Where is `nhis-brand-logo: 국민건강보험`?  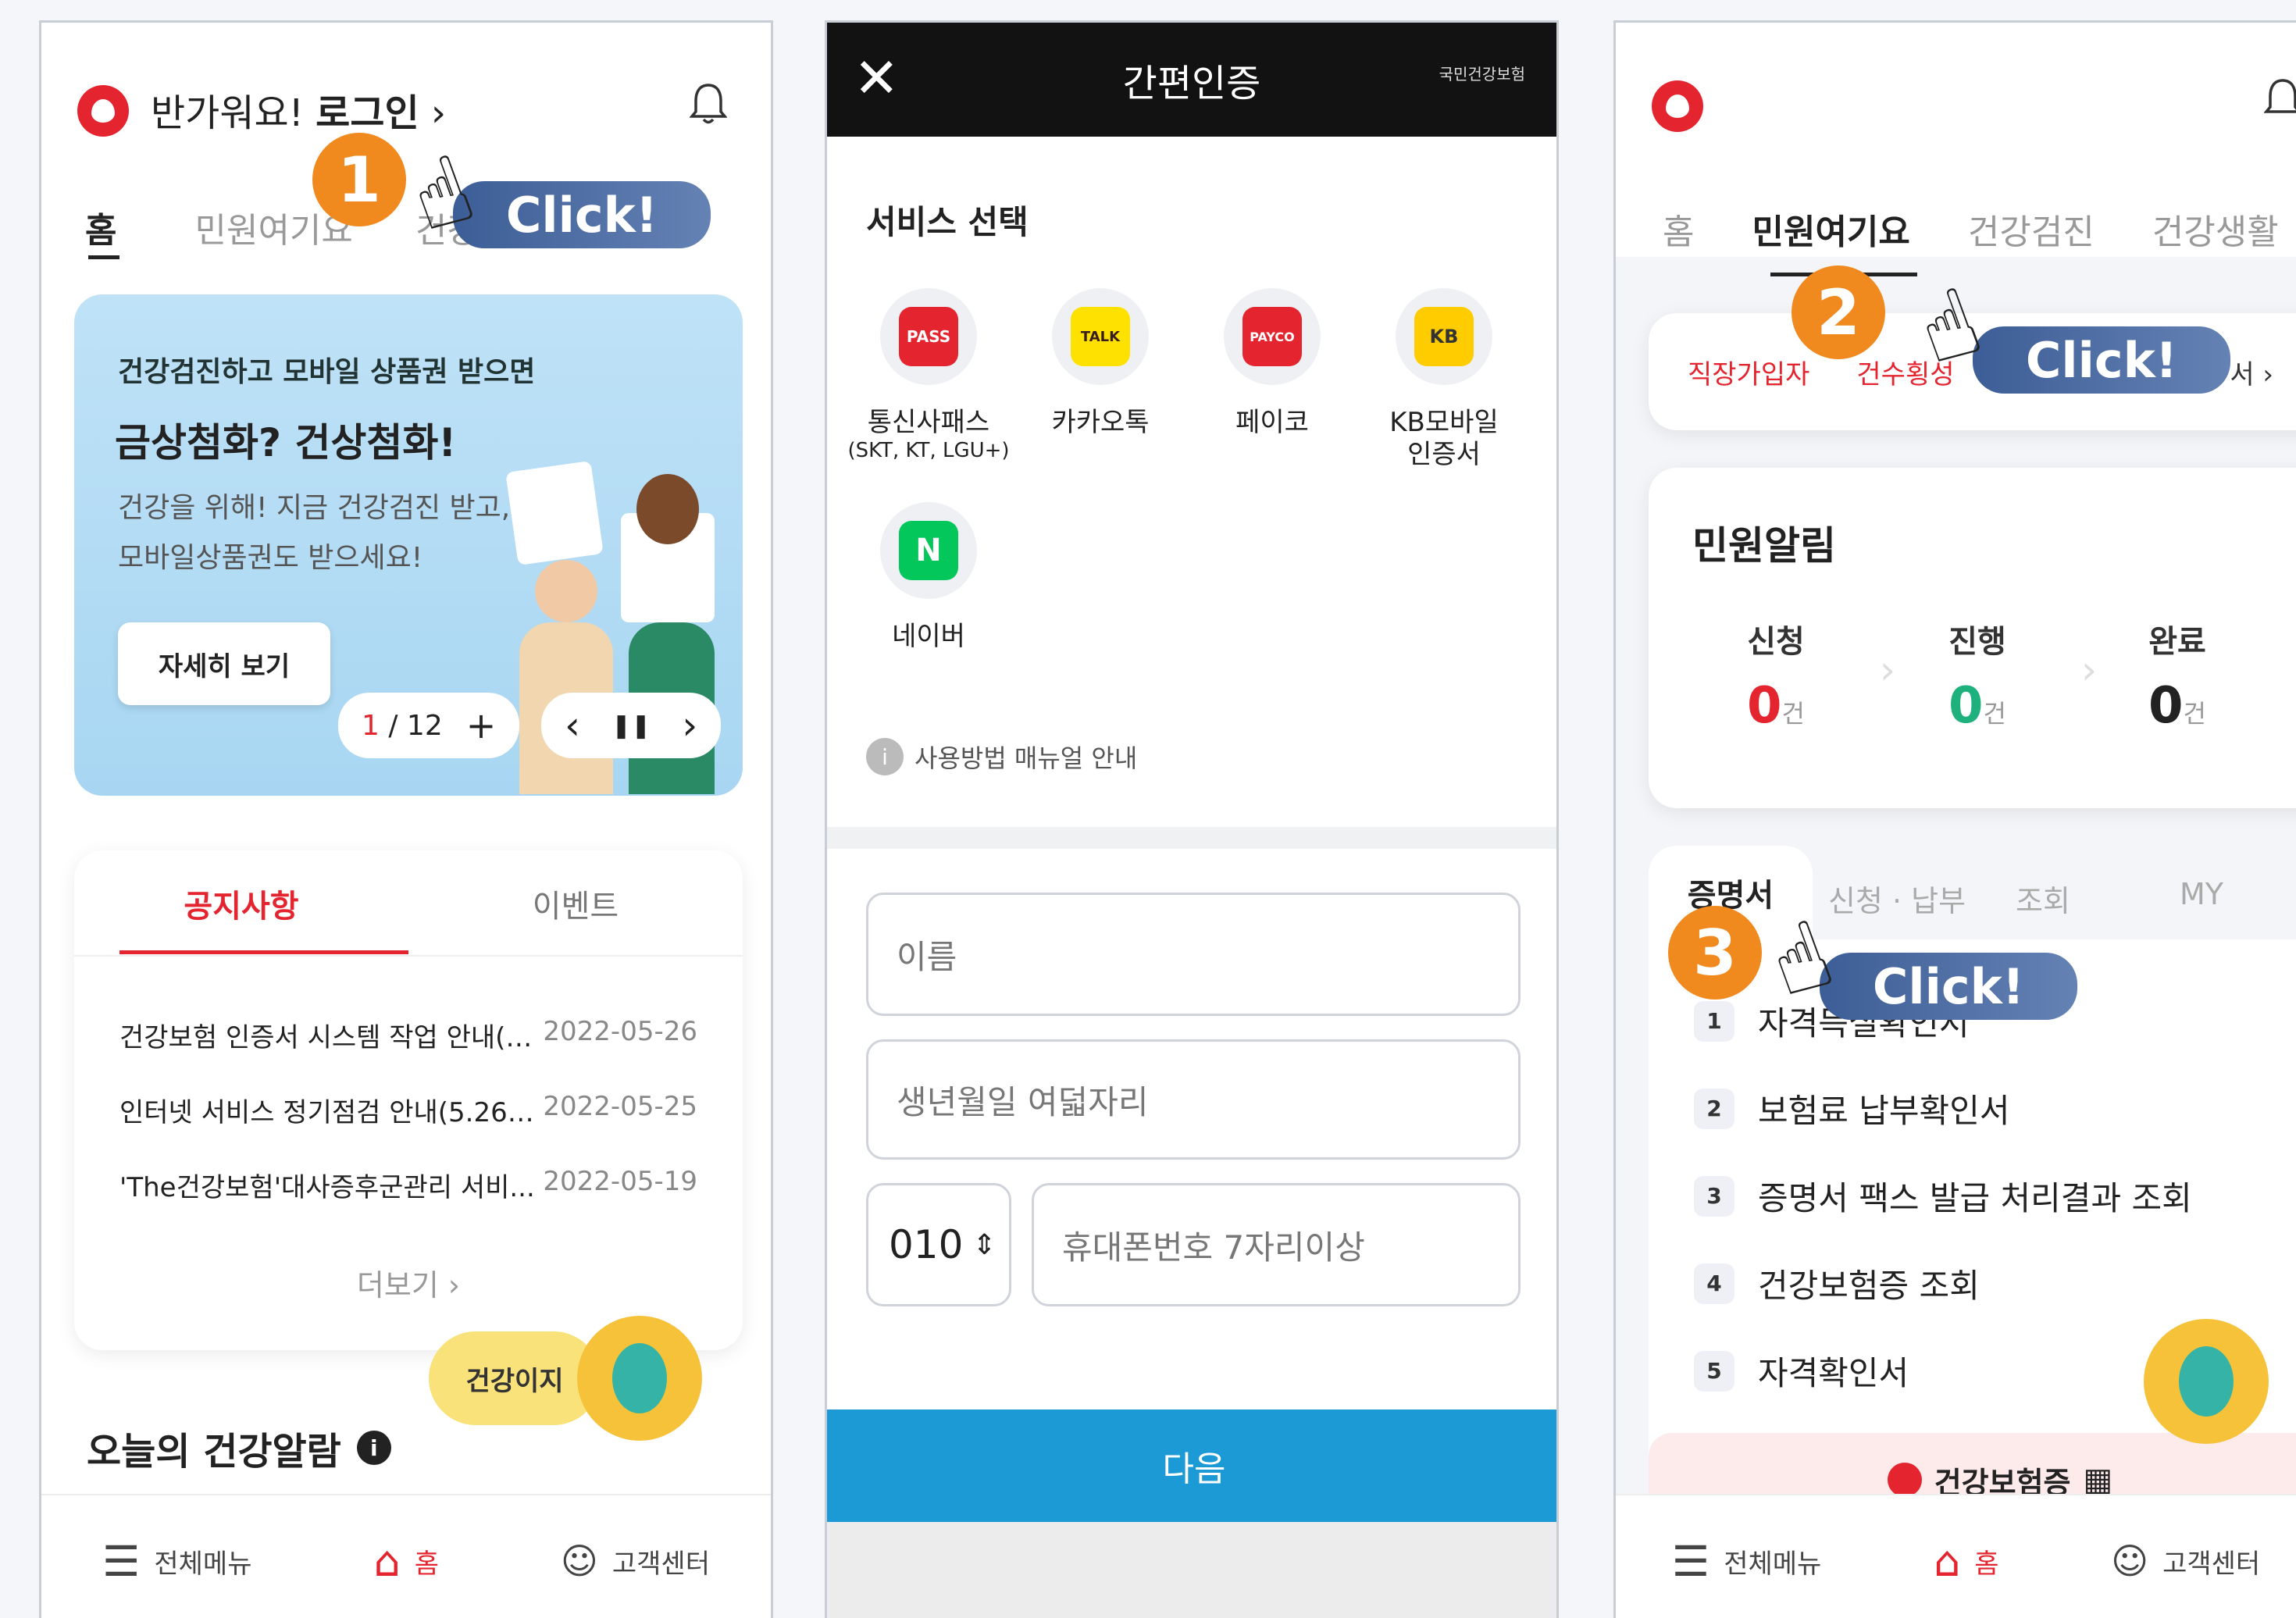 nhis-brand-logo: 국민건강보험 is located at coordinates (1482, 75).